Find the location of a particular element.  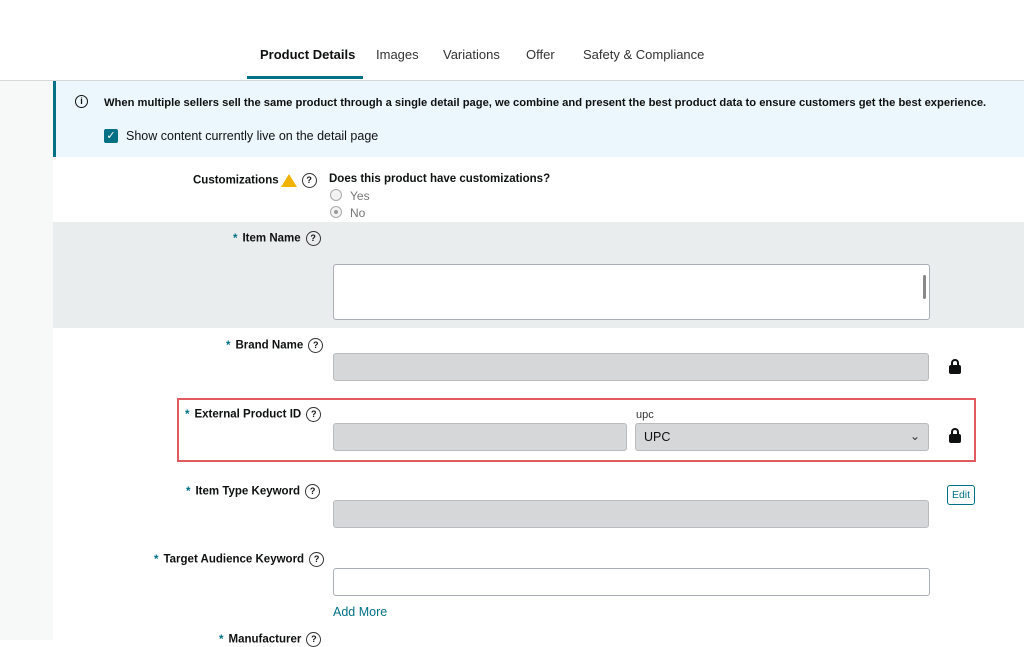

external-product-id-label: * External Product ID? is located at coordinates (253, 414).